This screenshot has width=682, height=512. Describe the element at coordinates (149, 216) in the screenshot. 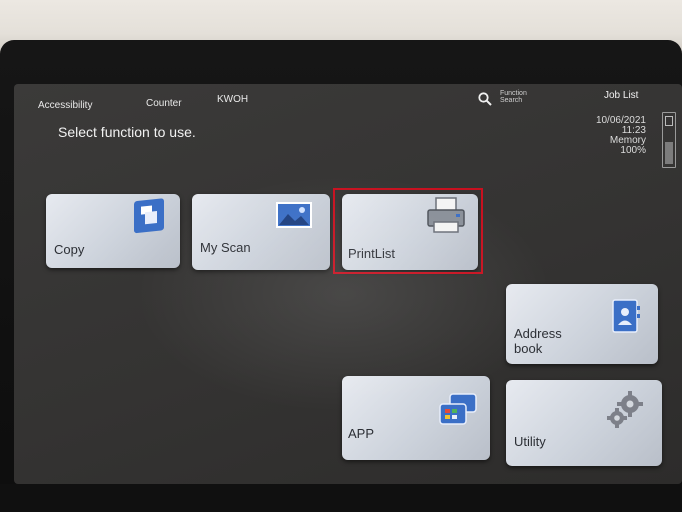

I see `copy-icon` at that location.